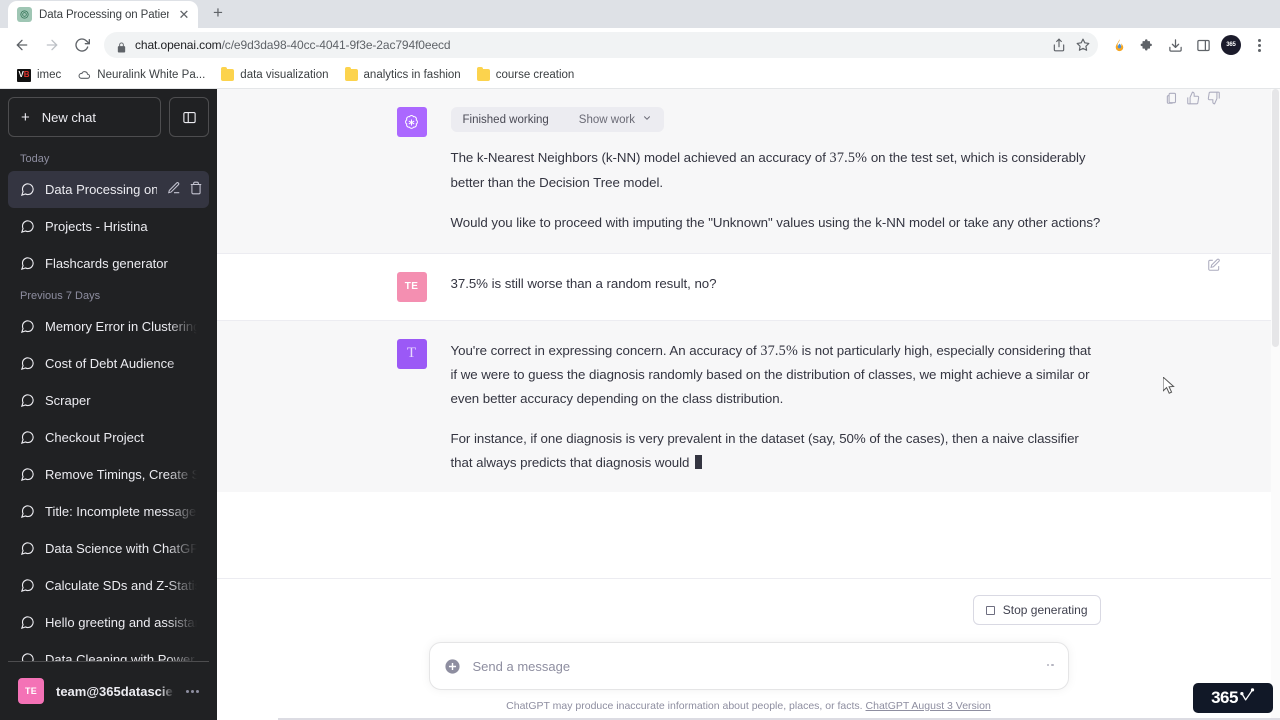  What do you see at coordinates (1203, 45) in the screenshot?
I see `side-panel-icon` at bounding box center [1203, 45].